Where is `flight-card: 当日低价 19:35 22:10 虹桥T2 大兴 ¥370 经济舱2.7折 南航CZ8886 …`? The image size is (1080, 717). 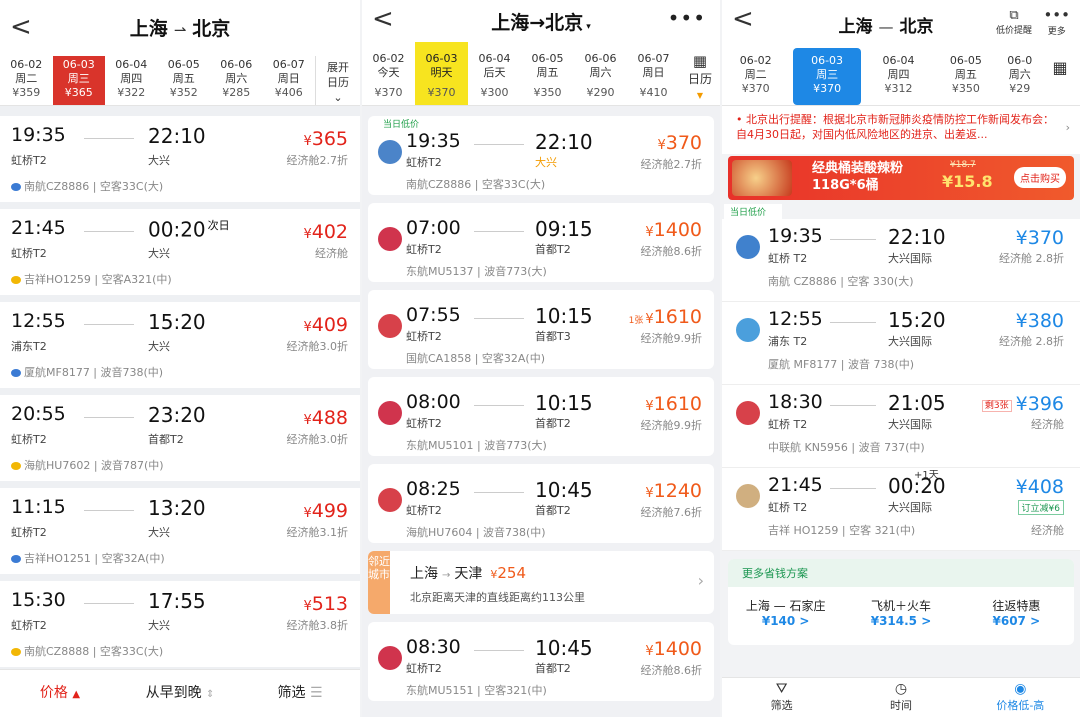 flight-card: 当日低价 19:35 22:10 虹桥T2 大兴 ¥370 经济舱2.7折 南航CZ8886 … is located at coordinates (541, 155).